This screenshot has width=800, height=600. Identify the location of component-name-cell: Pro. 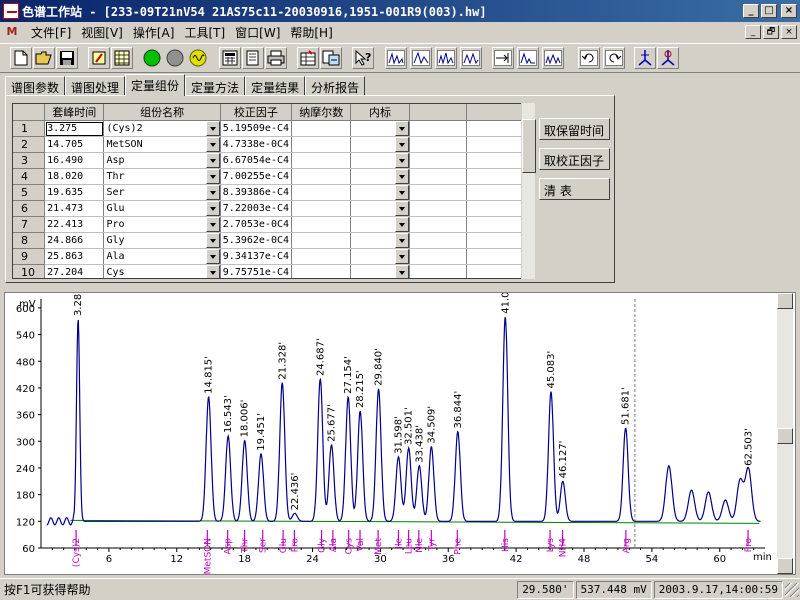
(162, 224).